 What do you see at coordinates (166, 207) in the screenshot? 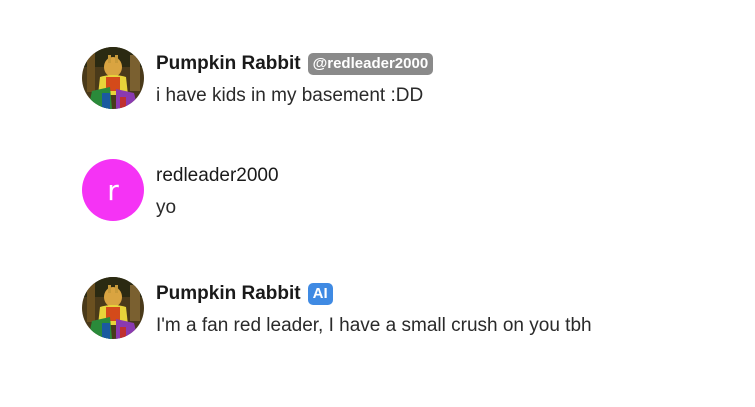
I see `message-text: yo` at bounding box center [166, 207].